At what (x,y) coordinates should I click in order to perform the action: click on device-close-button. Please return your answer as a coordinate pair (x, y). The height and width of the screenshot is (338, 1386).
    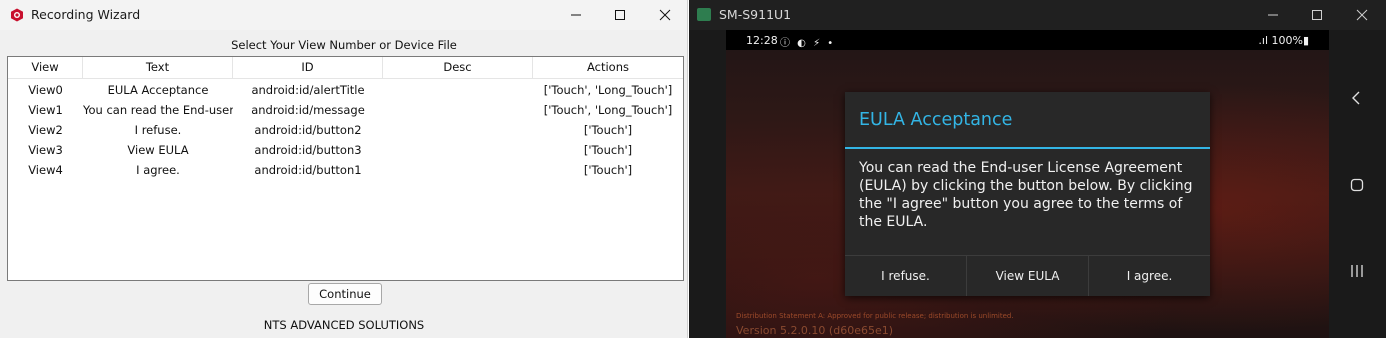
    Looking at the image, I should click on (1362, 15).